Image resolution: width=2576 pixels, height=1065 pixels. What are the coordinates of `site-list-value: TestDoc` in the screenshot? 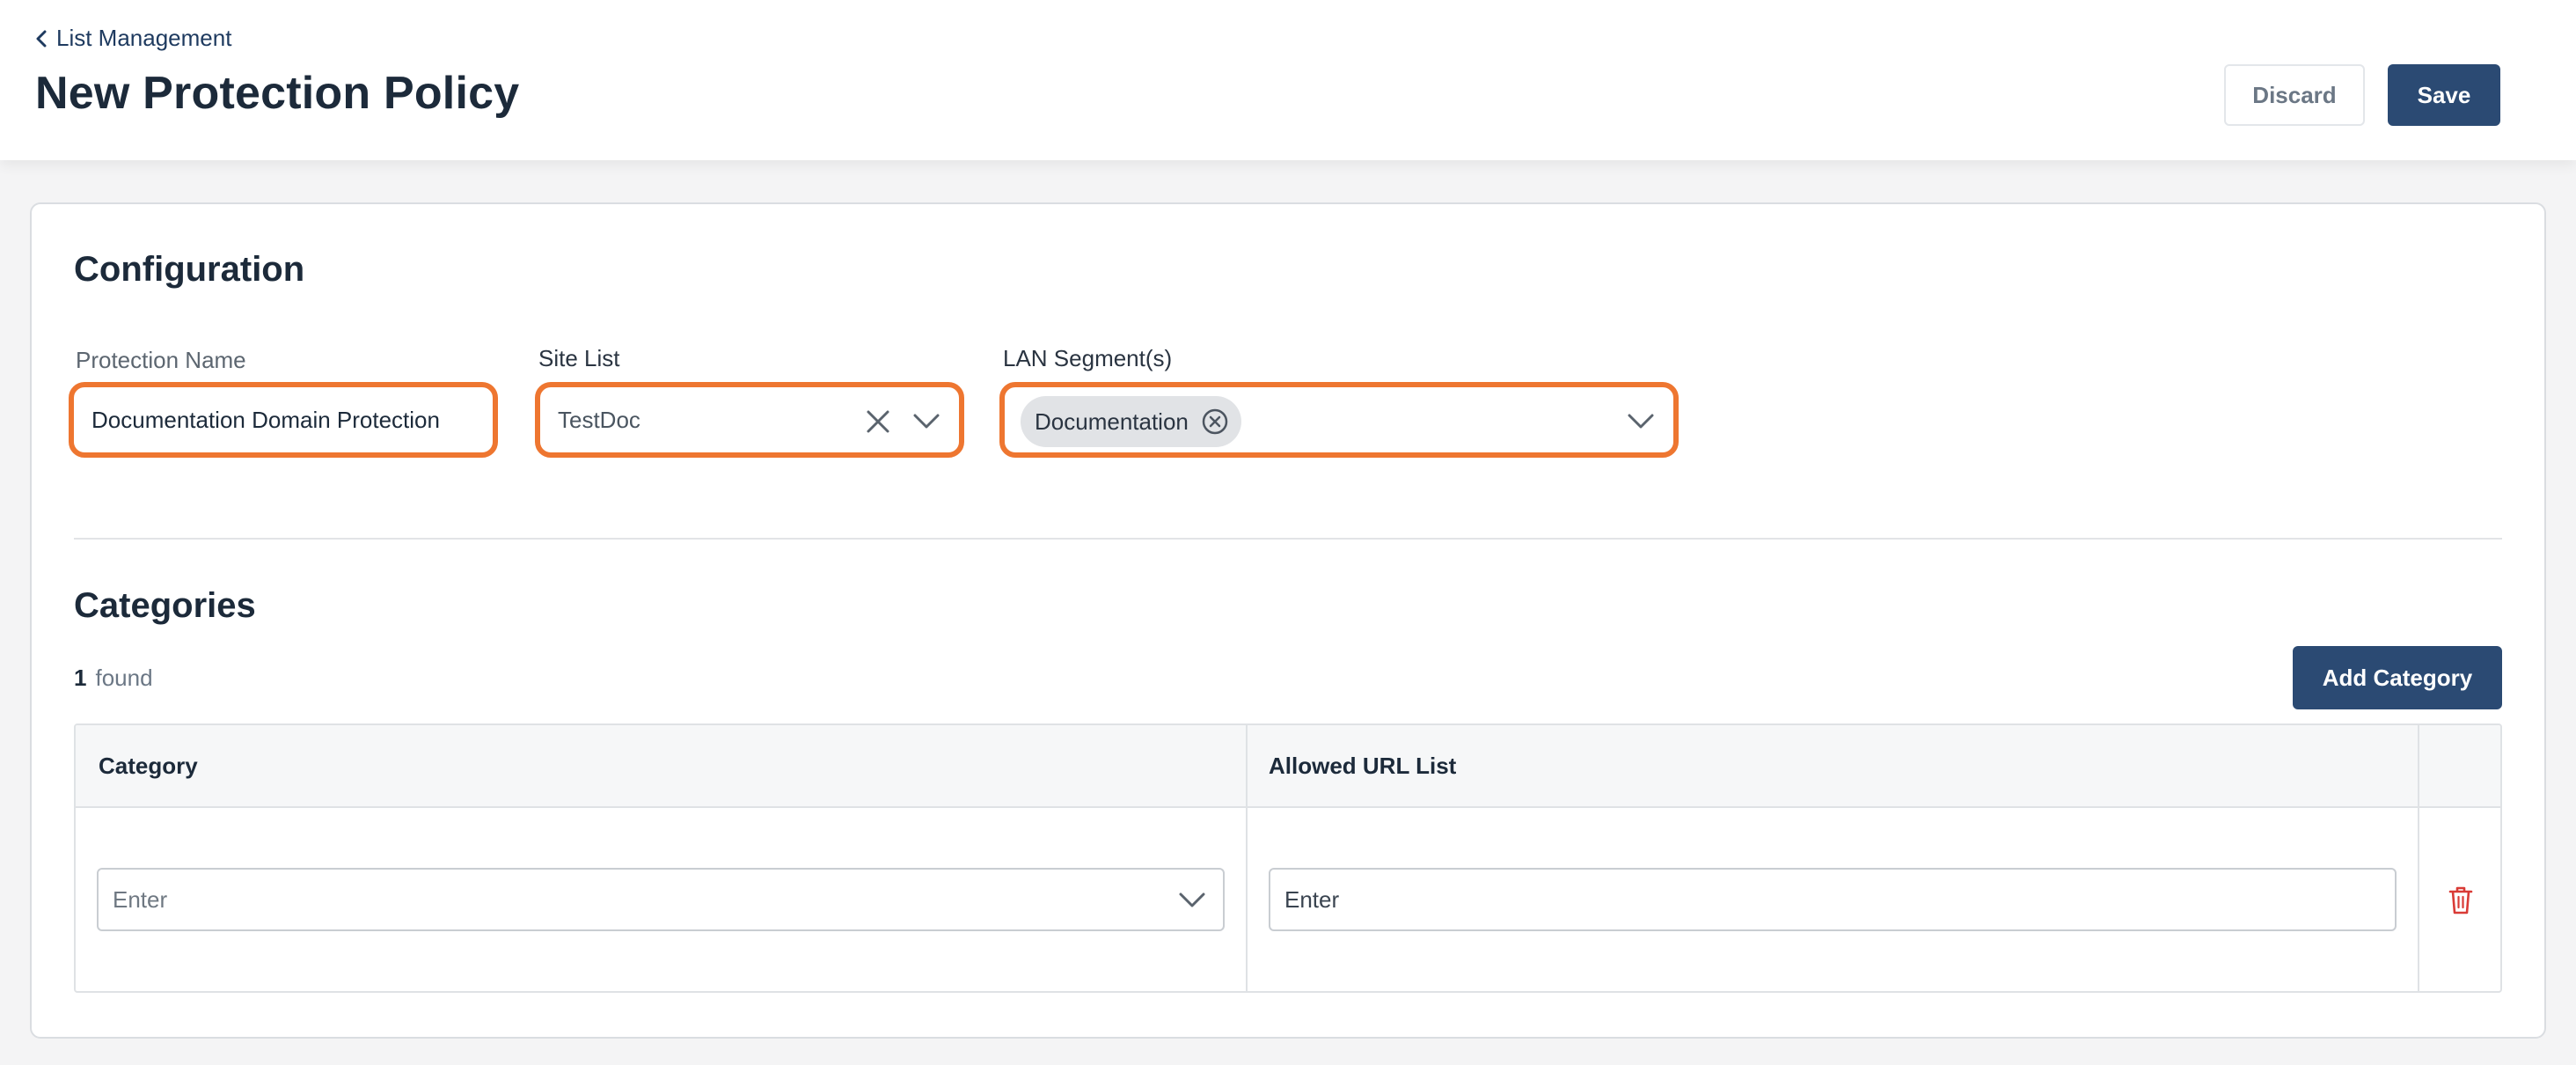 It's located at (599, 419).